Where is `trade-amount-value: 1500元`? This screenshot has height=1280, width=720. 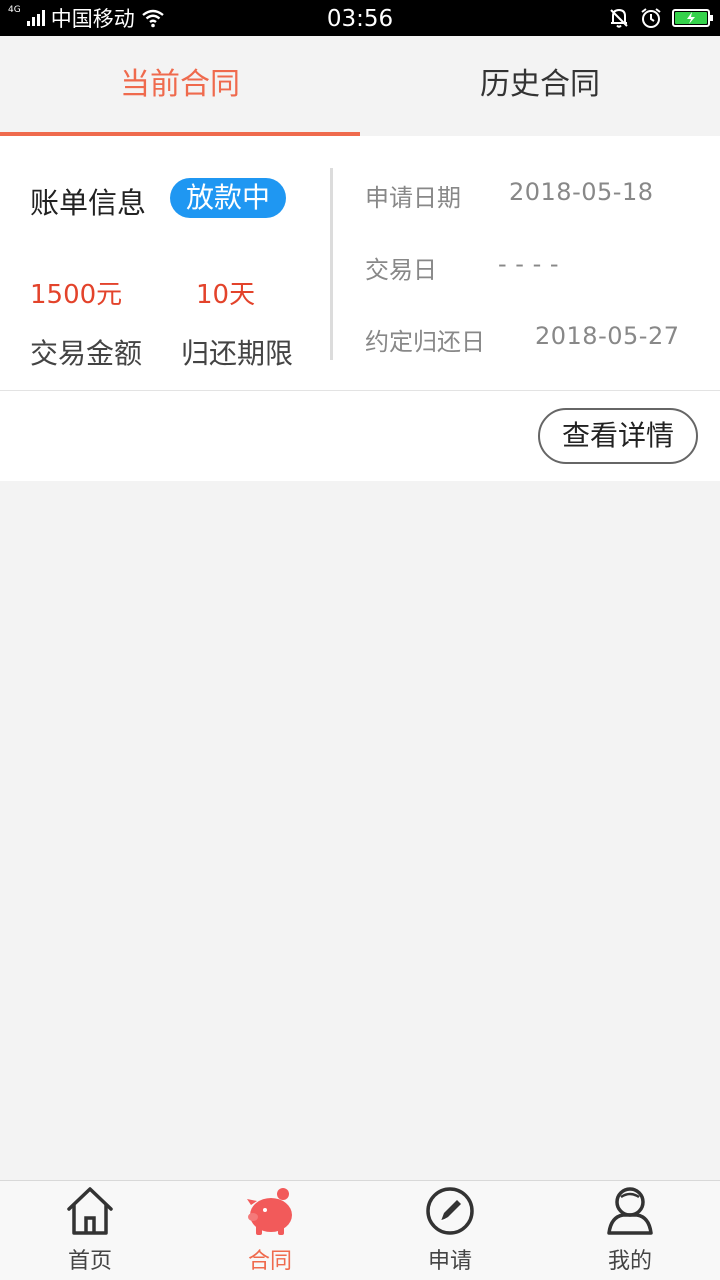
trade-amount-value: 1500元 is located at coordinates (76, 295).